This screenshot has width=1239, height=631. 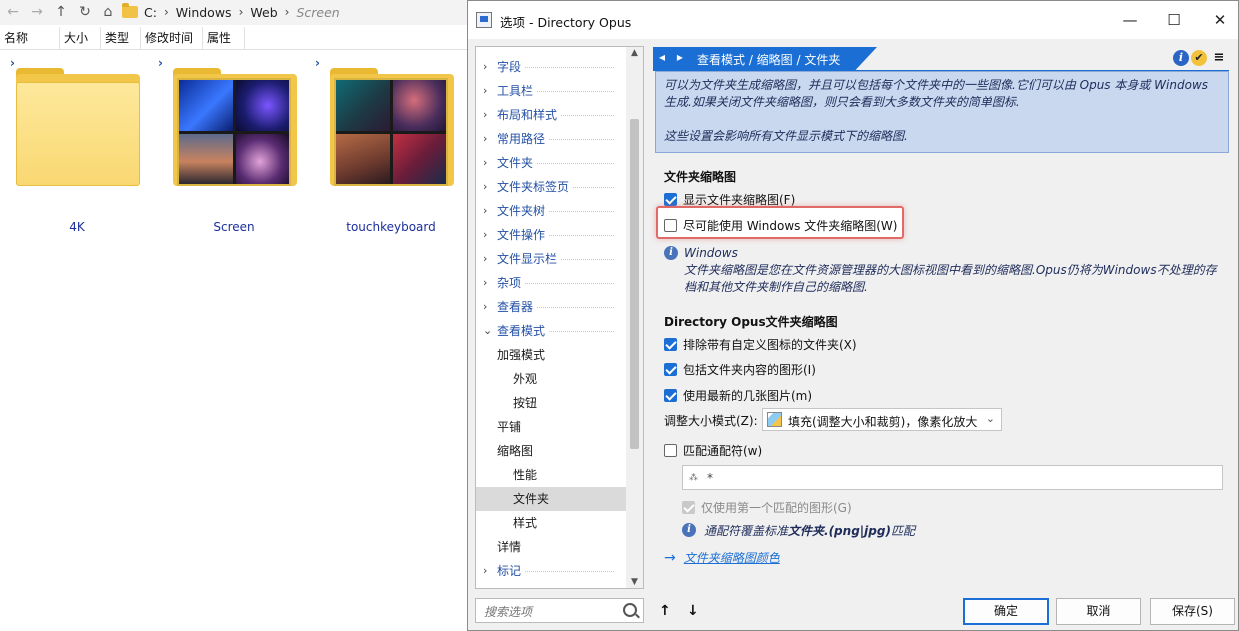 What do you see at coordinates (204, 12) in the screenshot?
I see `breadcrumb-item: Windows` at bounding box center [204, 12].